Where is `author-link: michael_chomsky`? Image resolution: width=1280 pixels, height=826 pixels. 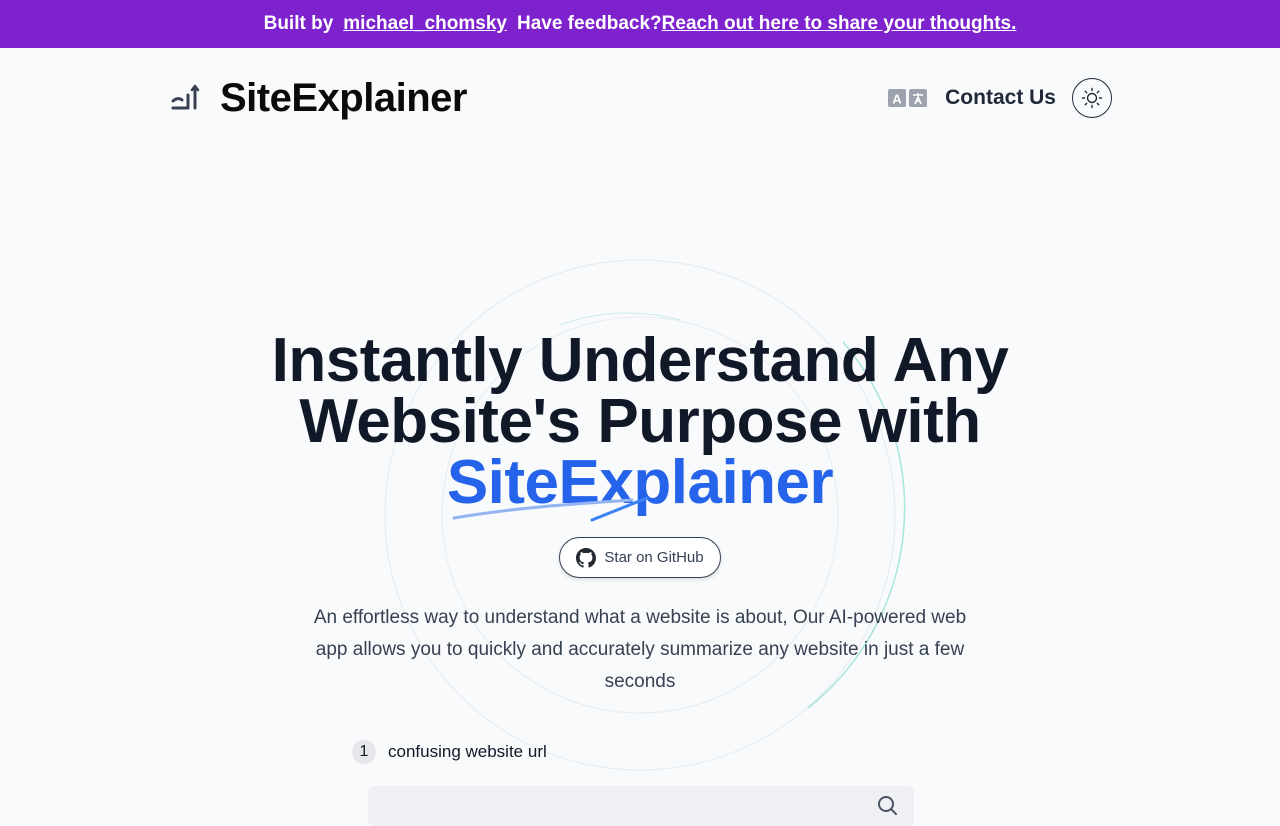 author-link: michael_chomsky is located at coordinates (425, 24).